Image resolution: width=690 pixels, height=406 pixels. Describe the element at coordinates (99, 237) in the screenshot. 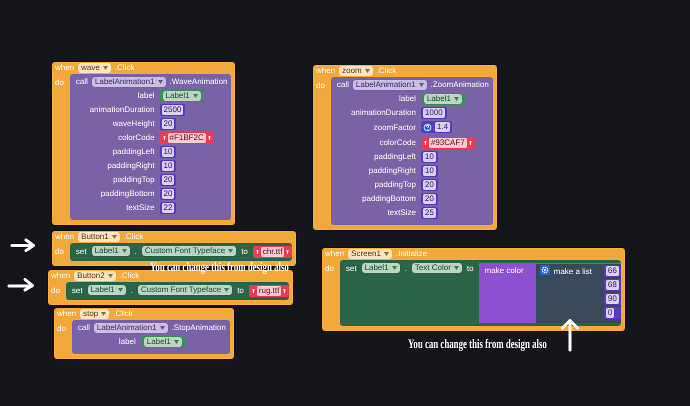

I see `dropdown: Button1` at that location.